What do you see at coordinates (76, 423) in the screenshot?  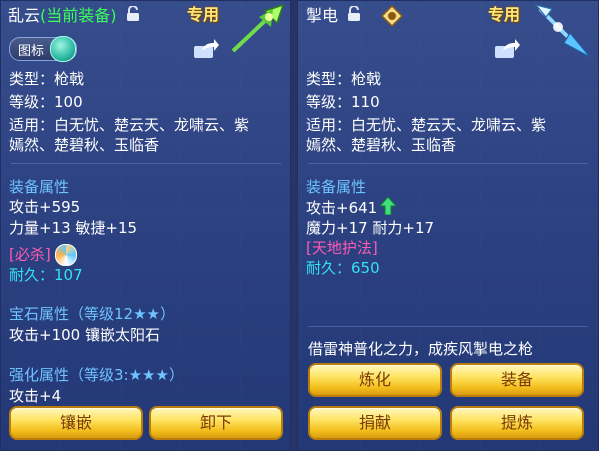 I see `inlay-button: 镶嵌` at bounding box center [76, 423].